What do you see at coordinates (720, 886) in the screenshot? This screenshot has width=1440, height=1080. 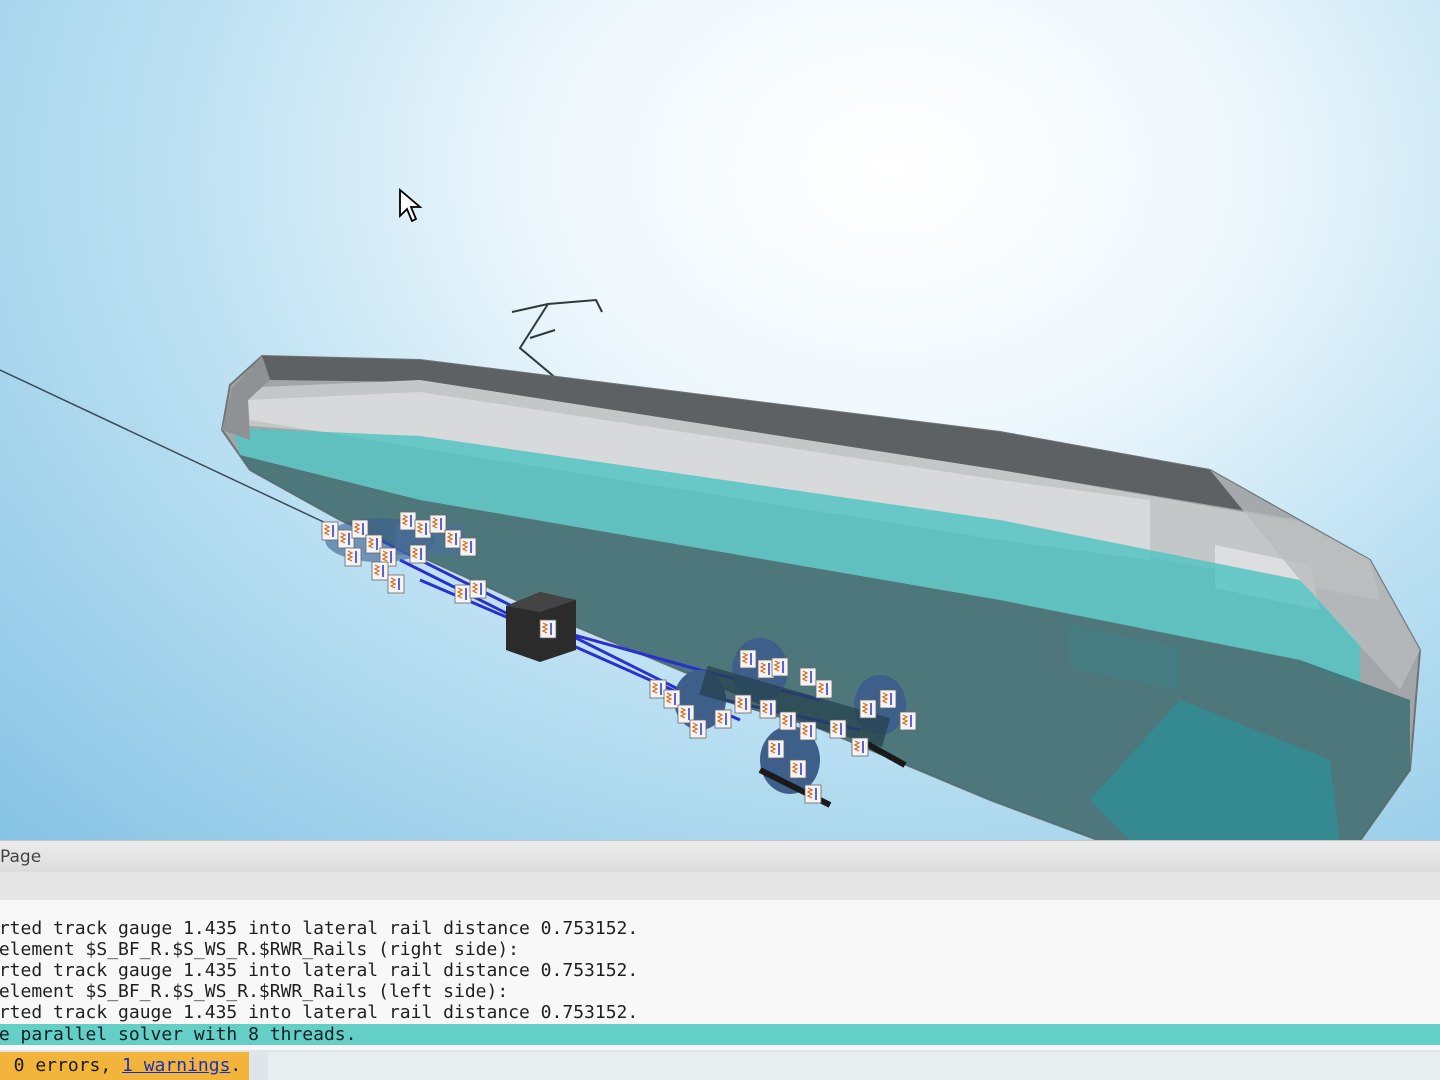 I see `log-header-bar` at bounding box center [720, 886].